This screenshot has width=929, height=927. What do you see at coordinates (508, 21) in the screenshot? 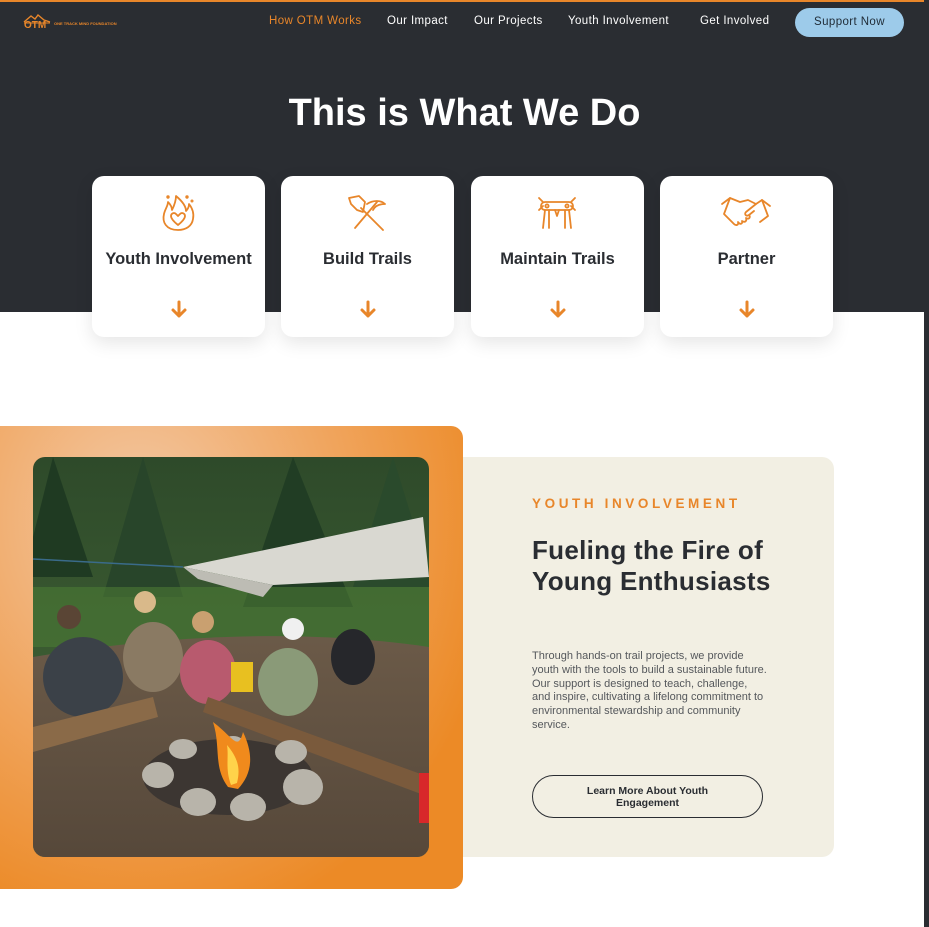
I see `nav-our-projects: Our Projects` at bounding box center [508, 21].